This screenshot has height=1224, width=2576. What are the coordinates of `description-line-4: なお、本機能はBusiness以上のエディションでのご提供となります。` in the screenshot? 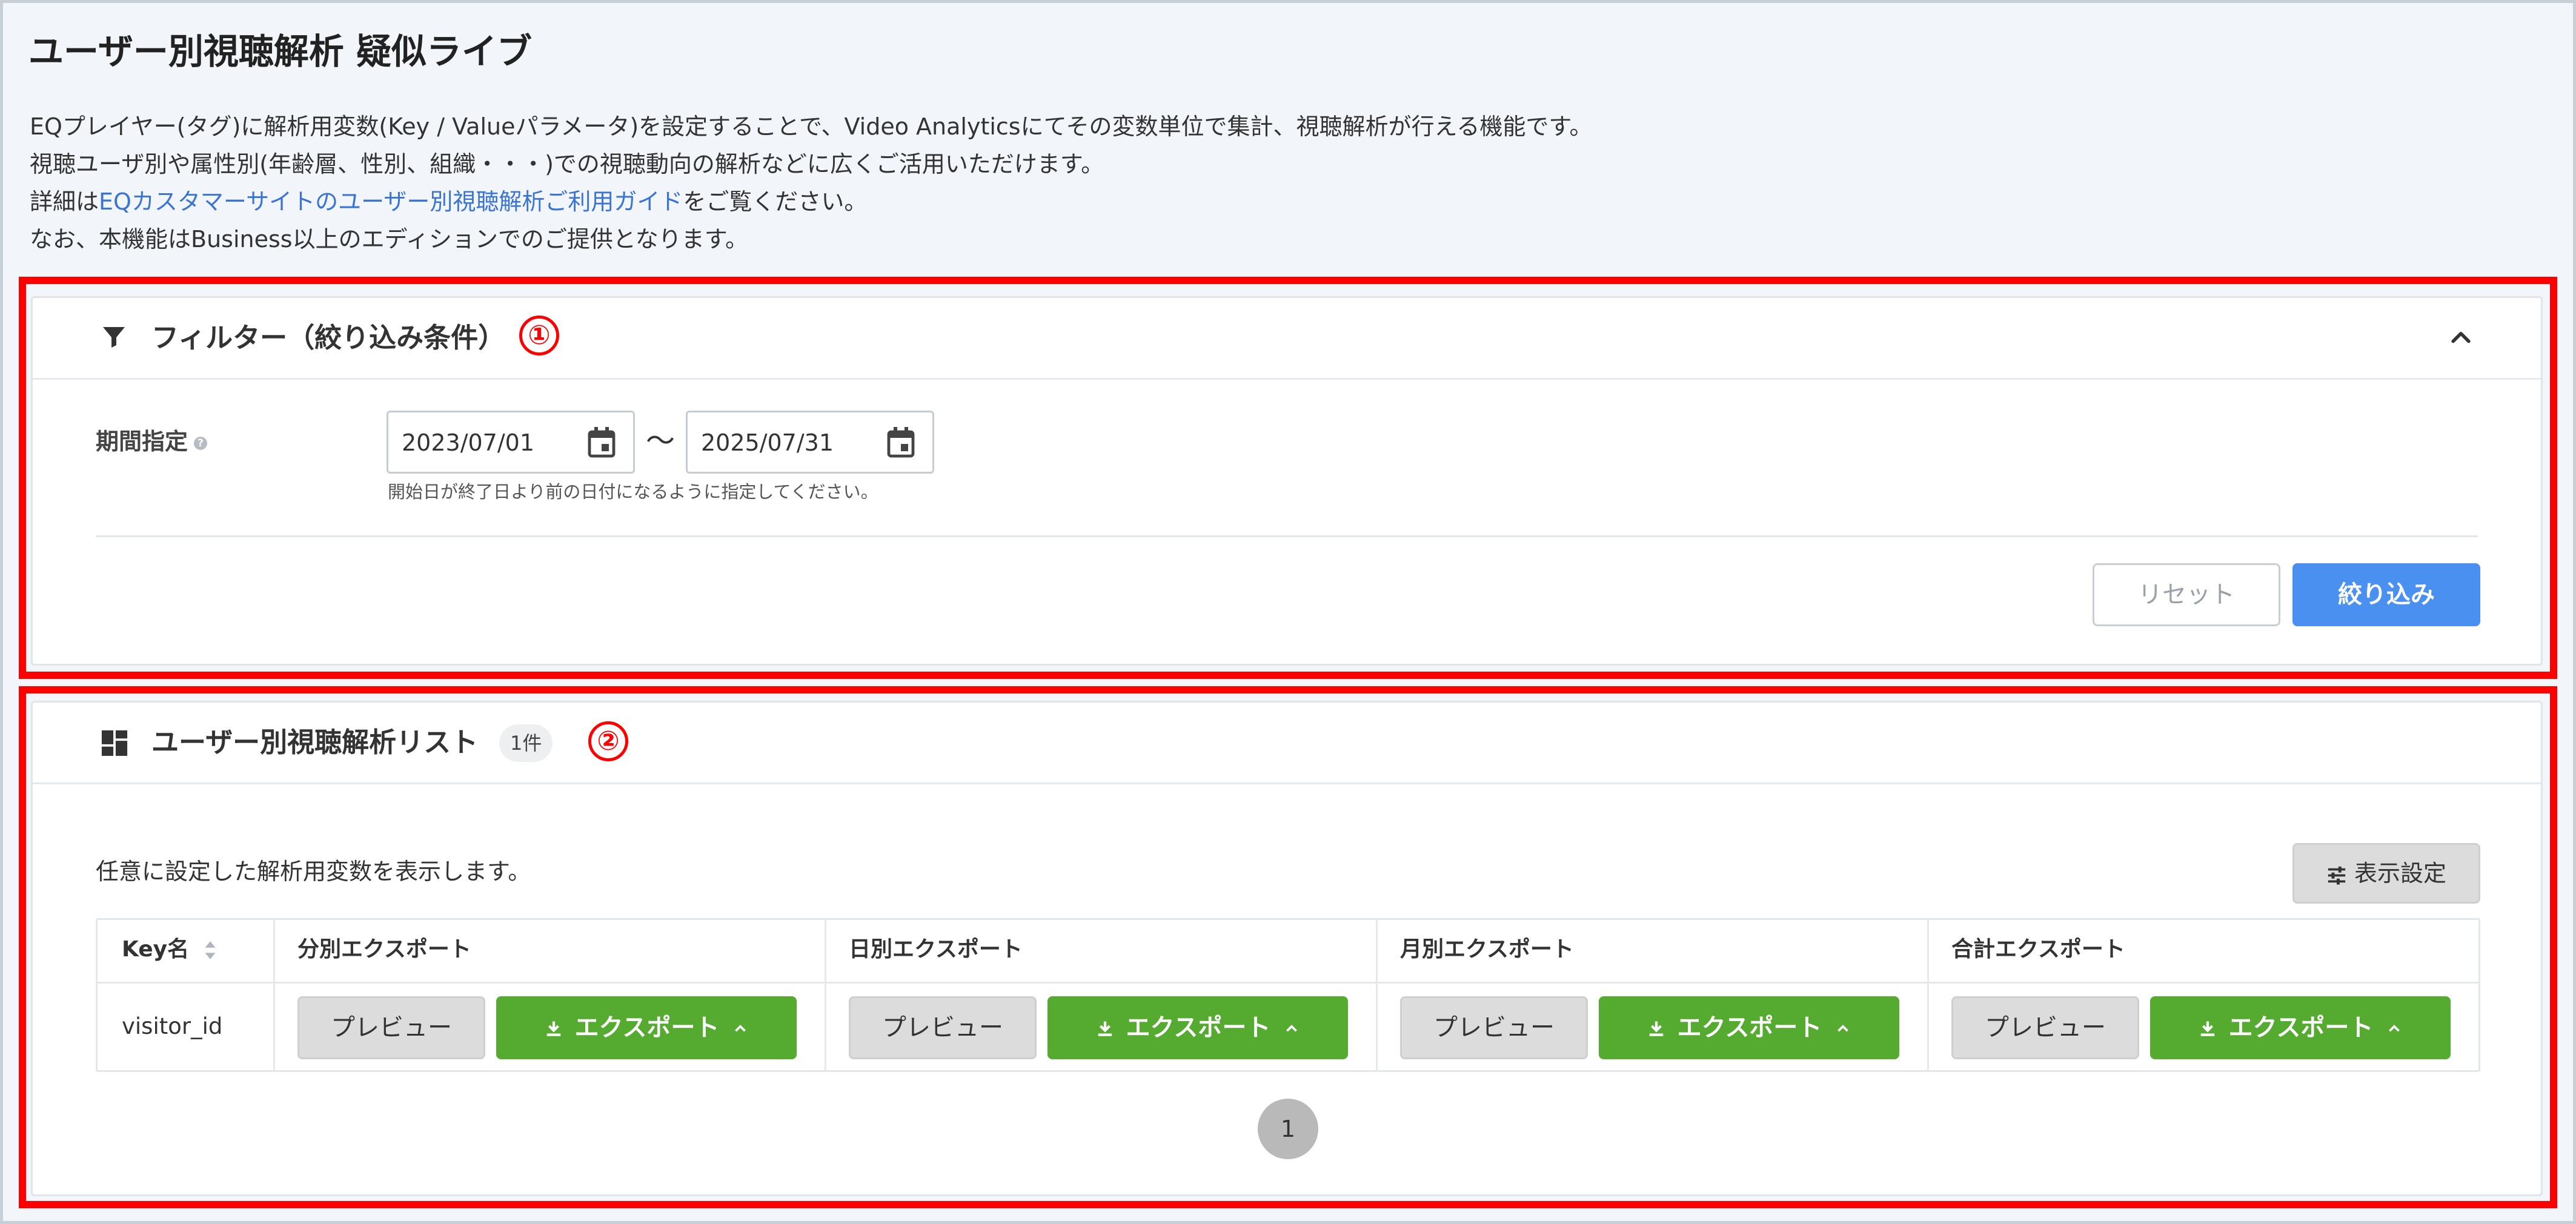 It's located at (389, 239).